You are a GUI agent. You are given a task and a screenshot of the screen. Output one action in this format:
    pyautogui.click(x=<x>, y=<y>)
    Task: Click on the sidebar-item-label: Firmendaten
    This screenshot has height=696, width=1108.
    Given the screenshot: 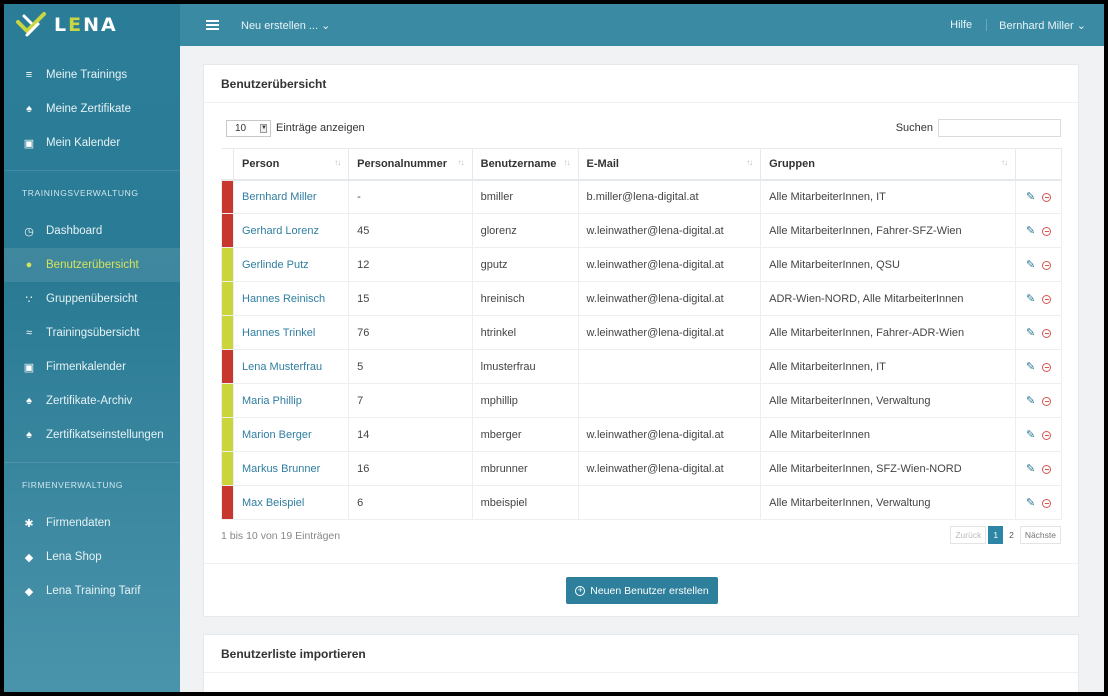 What is the action you would take?
    pyautogui.click(x=78, y=523)
    